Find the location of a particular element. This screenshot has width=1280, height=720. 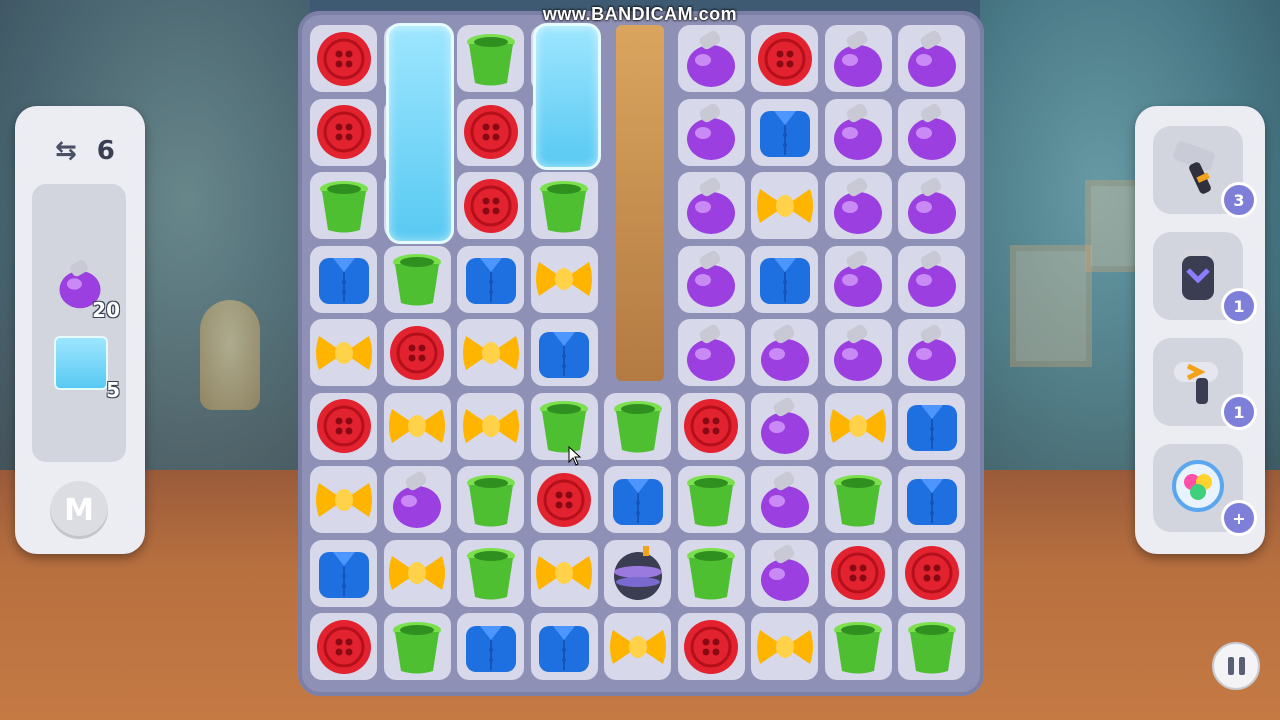

mode-button: M is located at coordinates (79, 510).